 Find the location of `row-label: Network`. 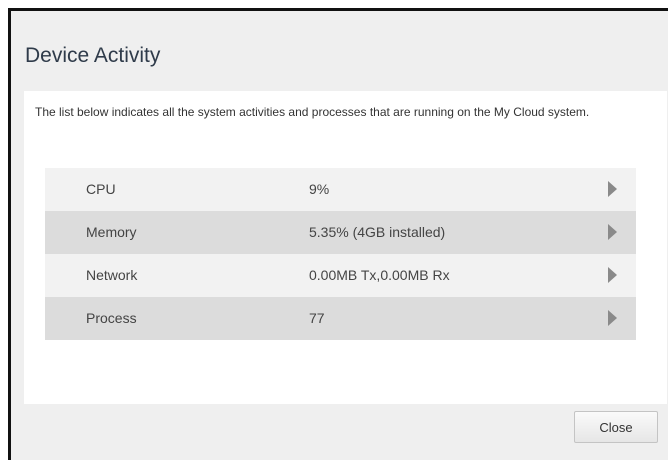

row-label: Network is located at coordinates (112, 275).